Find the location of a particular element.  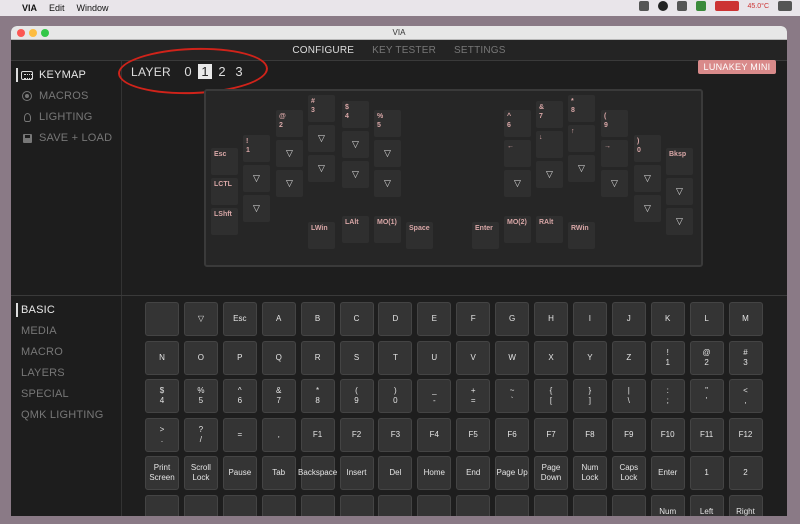

tab-configure: CONFIGURE is located at coordinates (323, 50).